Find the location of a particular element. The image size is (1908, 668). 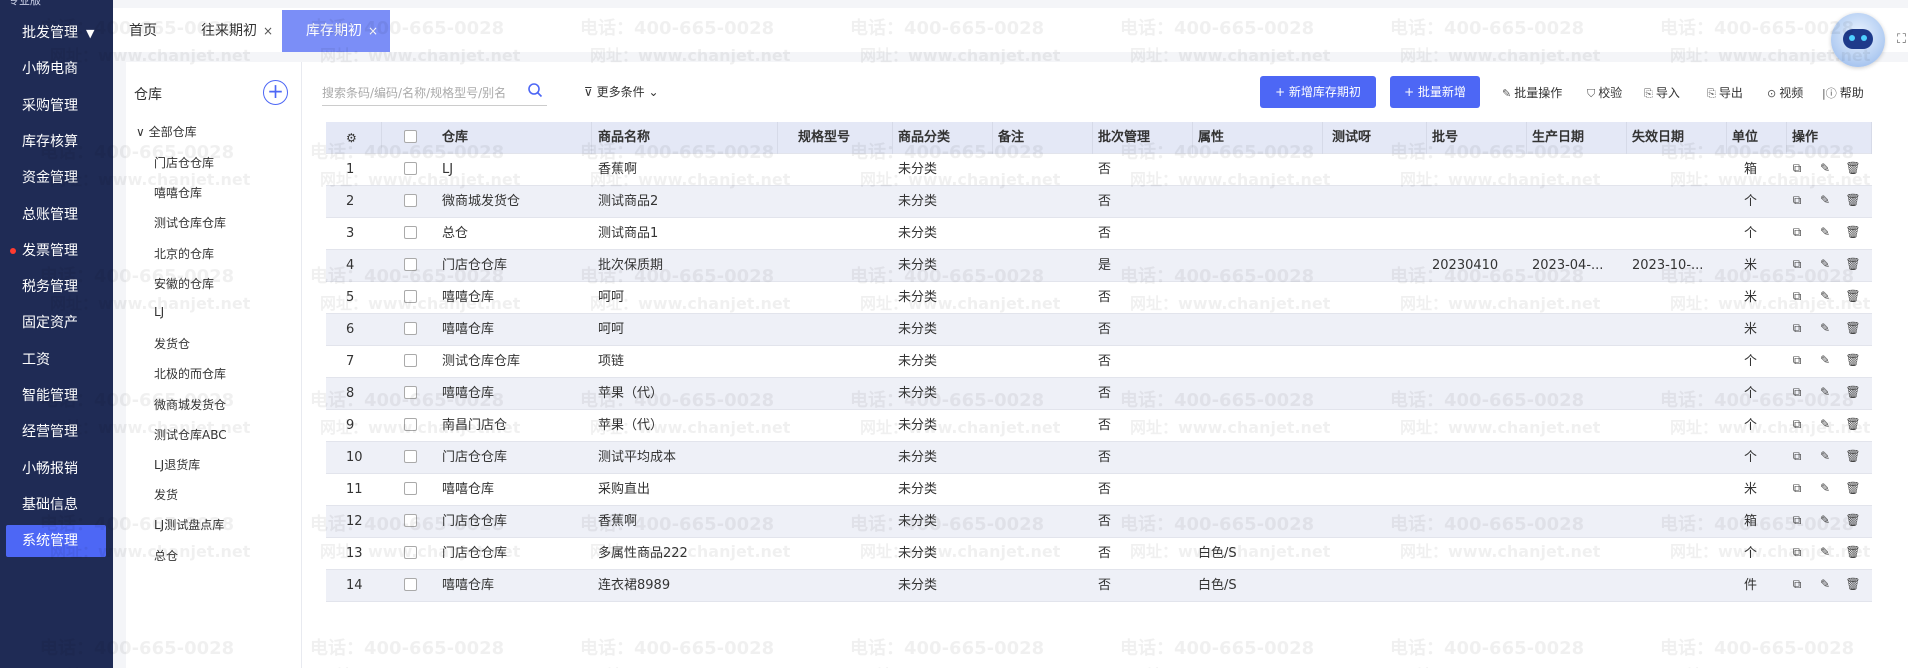

tree-item-warehouse: 测试仓库ABC is located at coordinates (190, 434).